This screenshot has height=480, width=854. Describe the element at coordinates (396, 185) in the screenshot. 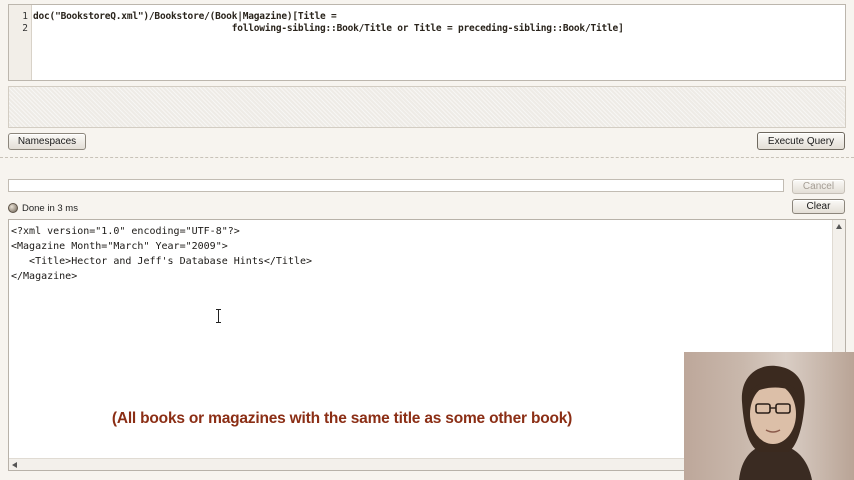

I see `progress-bar` at that location.